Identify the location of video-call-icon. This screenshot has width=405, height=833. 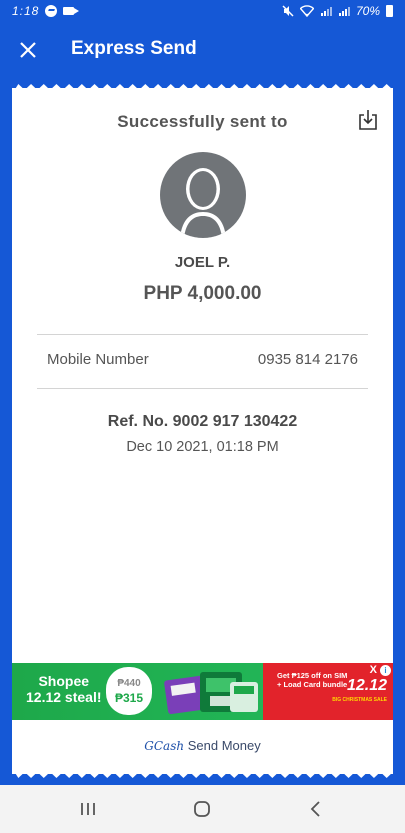
(71, 11).